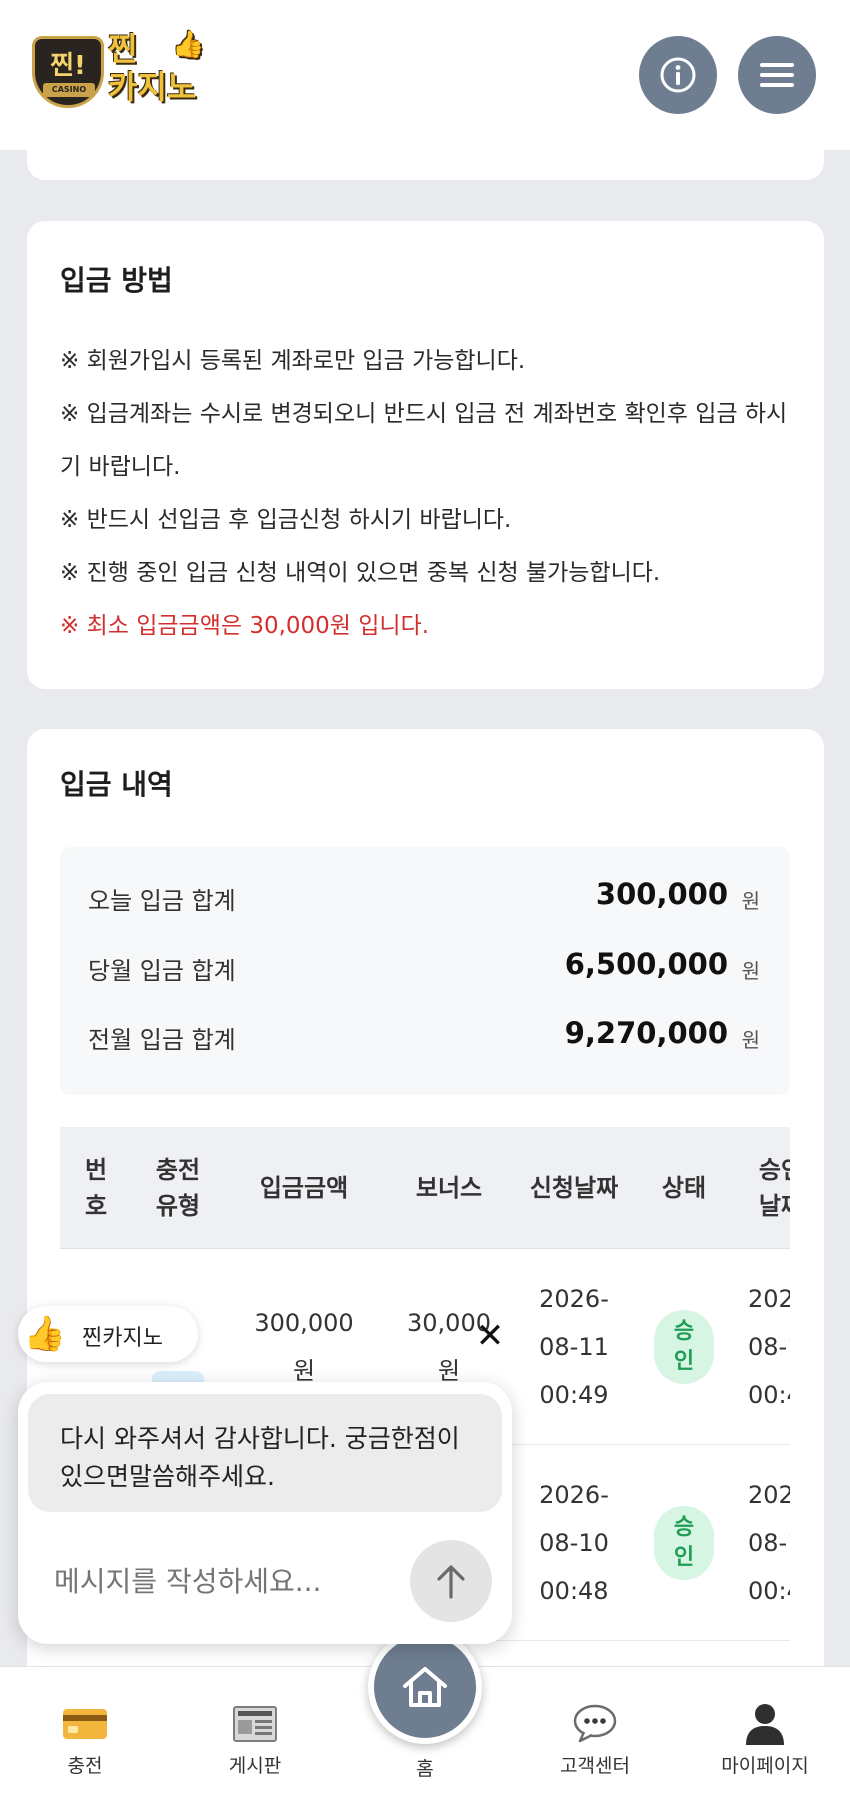 The width and height of the screenshot is (850, 1798). I want to click on column-header-amount: 입금금액, so click(304, 1188).